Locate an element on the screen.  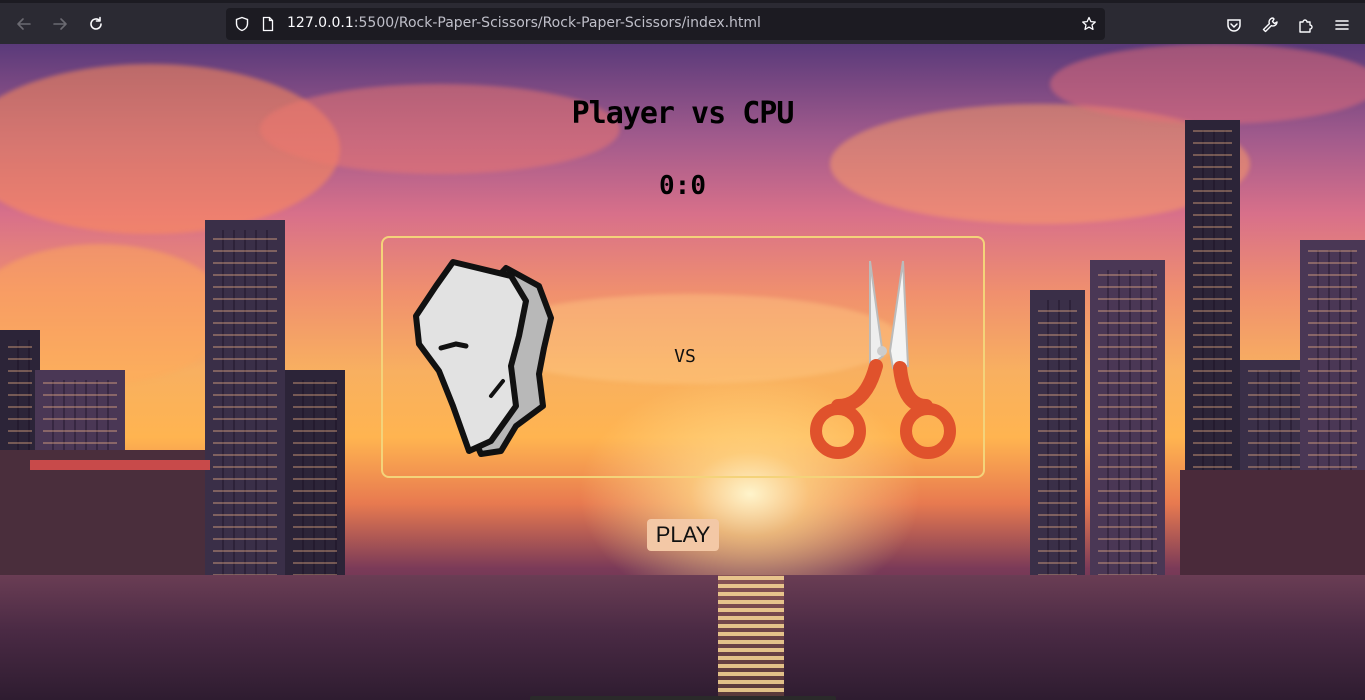
wrench-icon is located at coordinates (1270, 25).